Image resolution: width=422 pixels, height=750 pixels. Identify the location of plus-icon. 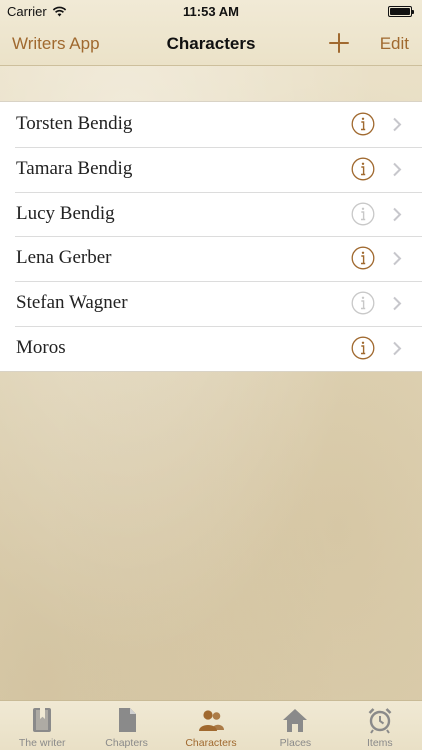
(339, 43).